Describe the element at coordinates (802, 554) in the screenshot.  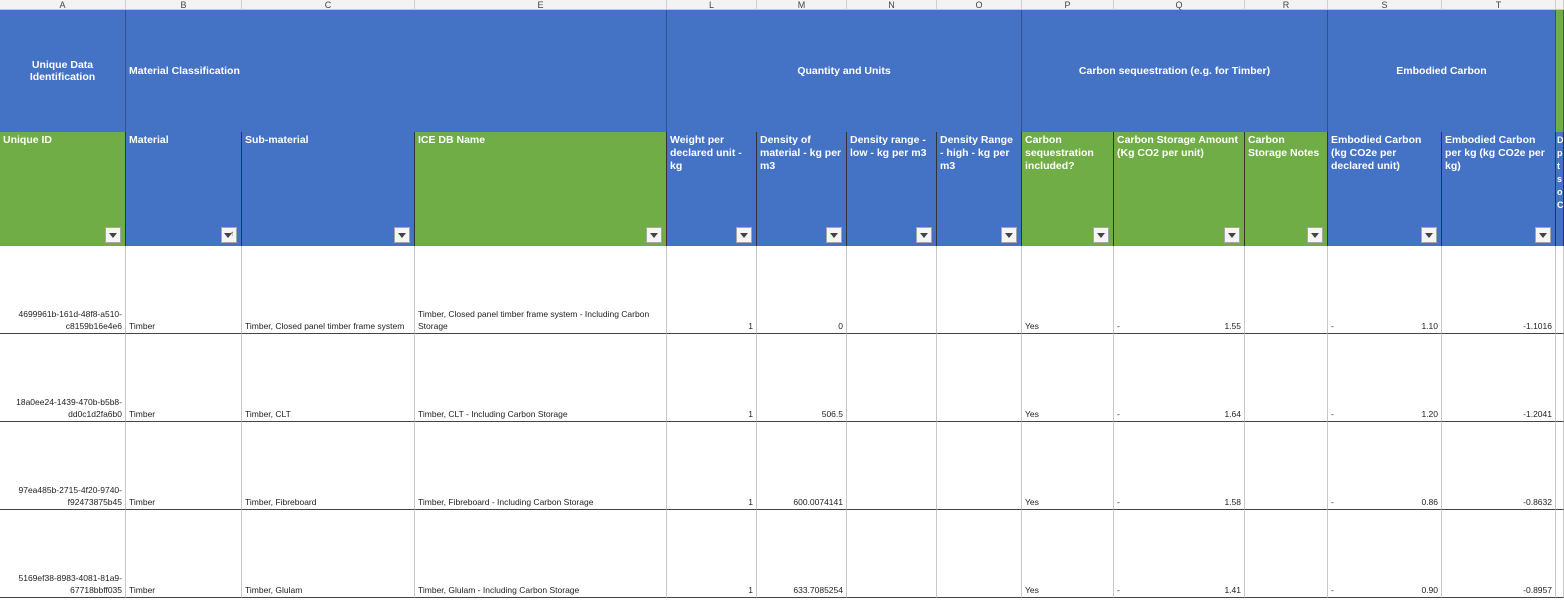
I see `cell-density: 633.7085254` at that location.